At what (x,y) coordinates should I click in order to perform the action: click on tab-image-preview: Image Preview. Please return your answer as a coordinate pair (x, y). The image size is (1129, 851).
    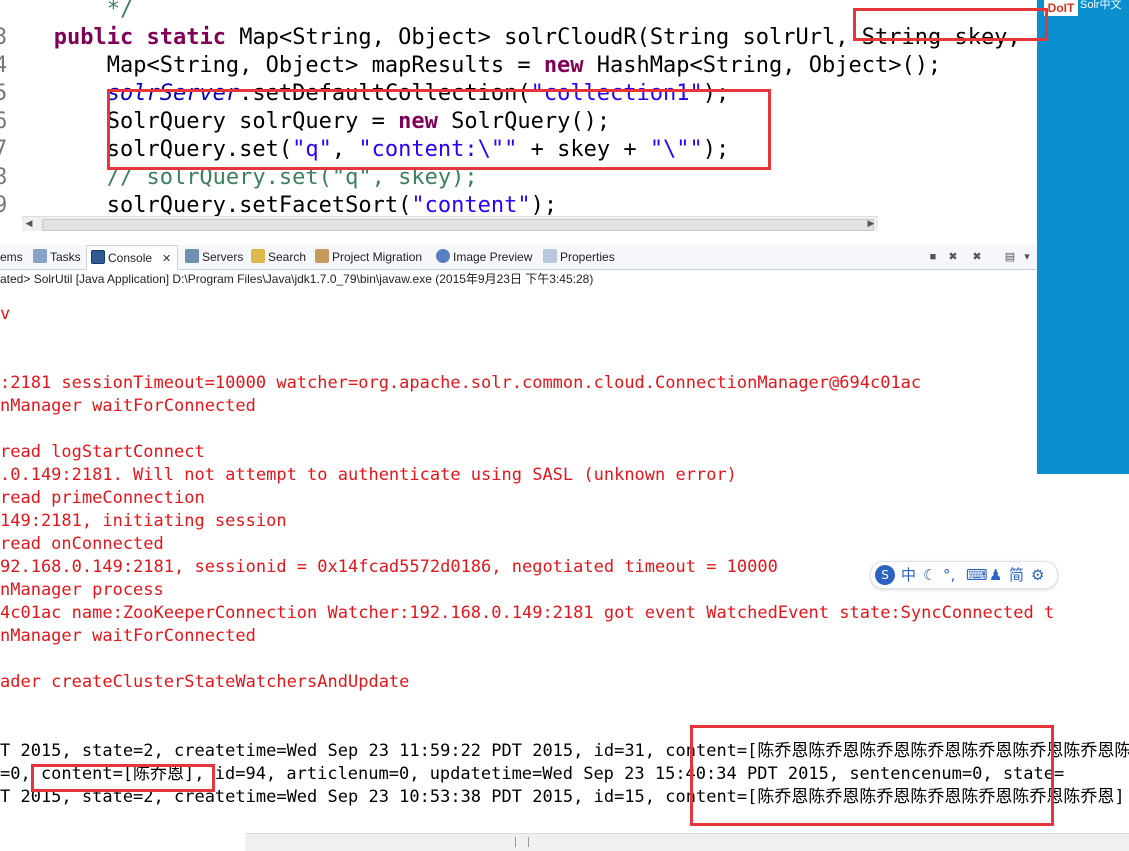
    Looking at the image, I should click on (484, 257).